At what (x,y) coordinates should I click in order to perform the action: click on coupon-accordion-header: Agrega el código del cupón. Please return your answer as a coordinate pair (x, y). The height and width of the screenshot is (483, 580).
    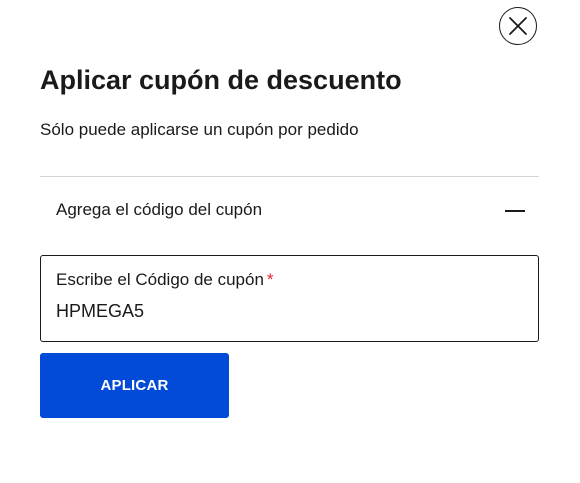
    Looking at the image, I should click on (289, 211).